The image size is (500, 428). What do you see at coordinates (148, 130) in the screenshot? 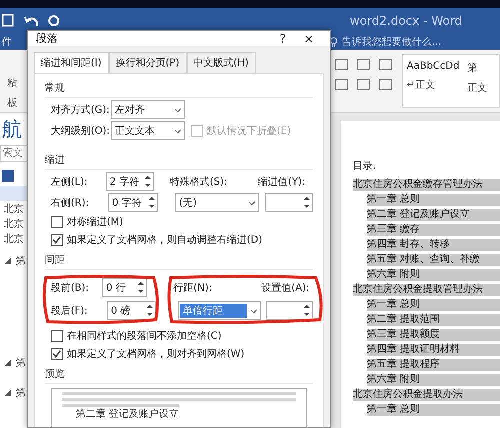
I see `dropdown: 正文文本` at bounding box center [148, 130].